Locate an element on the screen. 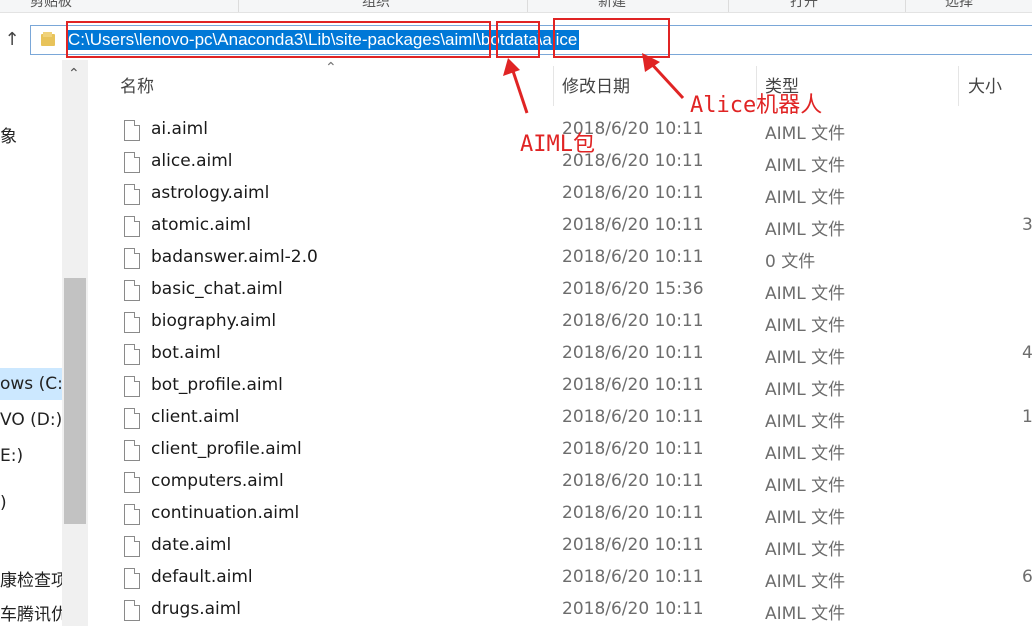  file-row: bot.aiml 2018/6/20 10:11 AIML 文件 4 is located at coordinates (562, 355).